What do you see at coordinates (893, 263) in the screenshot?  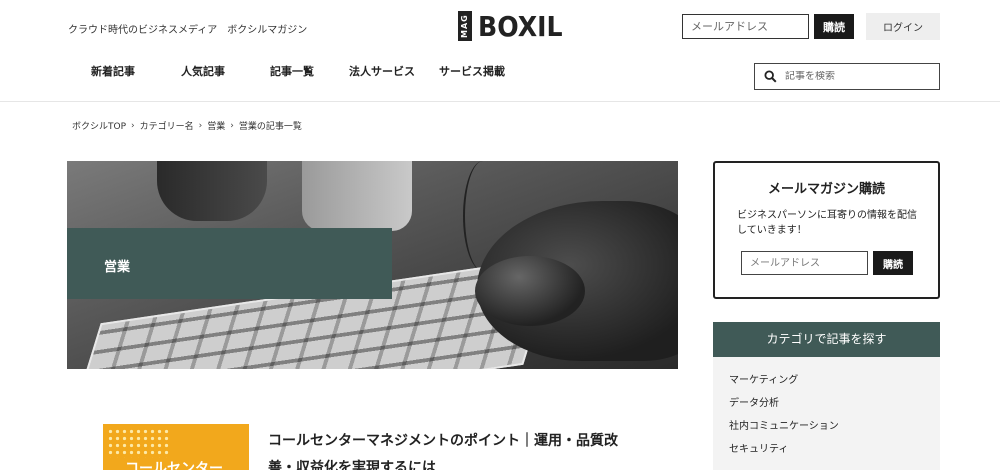 I see `newsletter-subscribe-button: 購読` at bounding box center [893, 263].